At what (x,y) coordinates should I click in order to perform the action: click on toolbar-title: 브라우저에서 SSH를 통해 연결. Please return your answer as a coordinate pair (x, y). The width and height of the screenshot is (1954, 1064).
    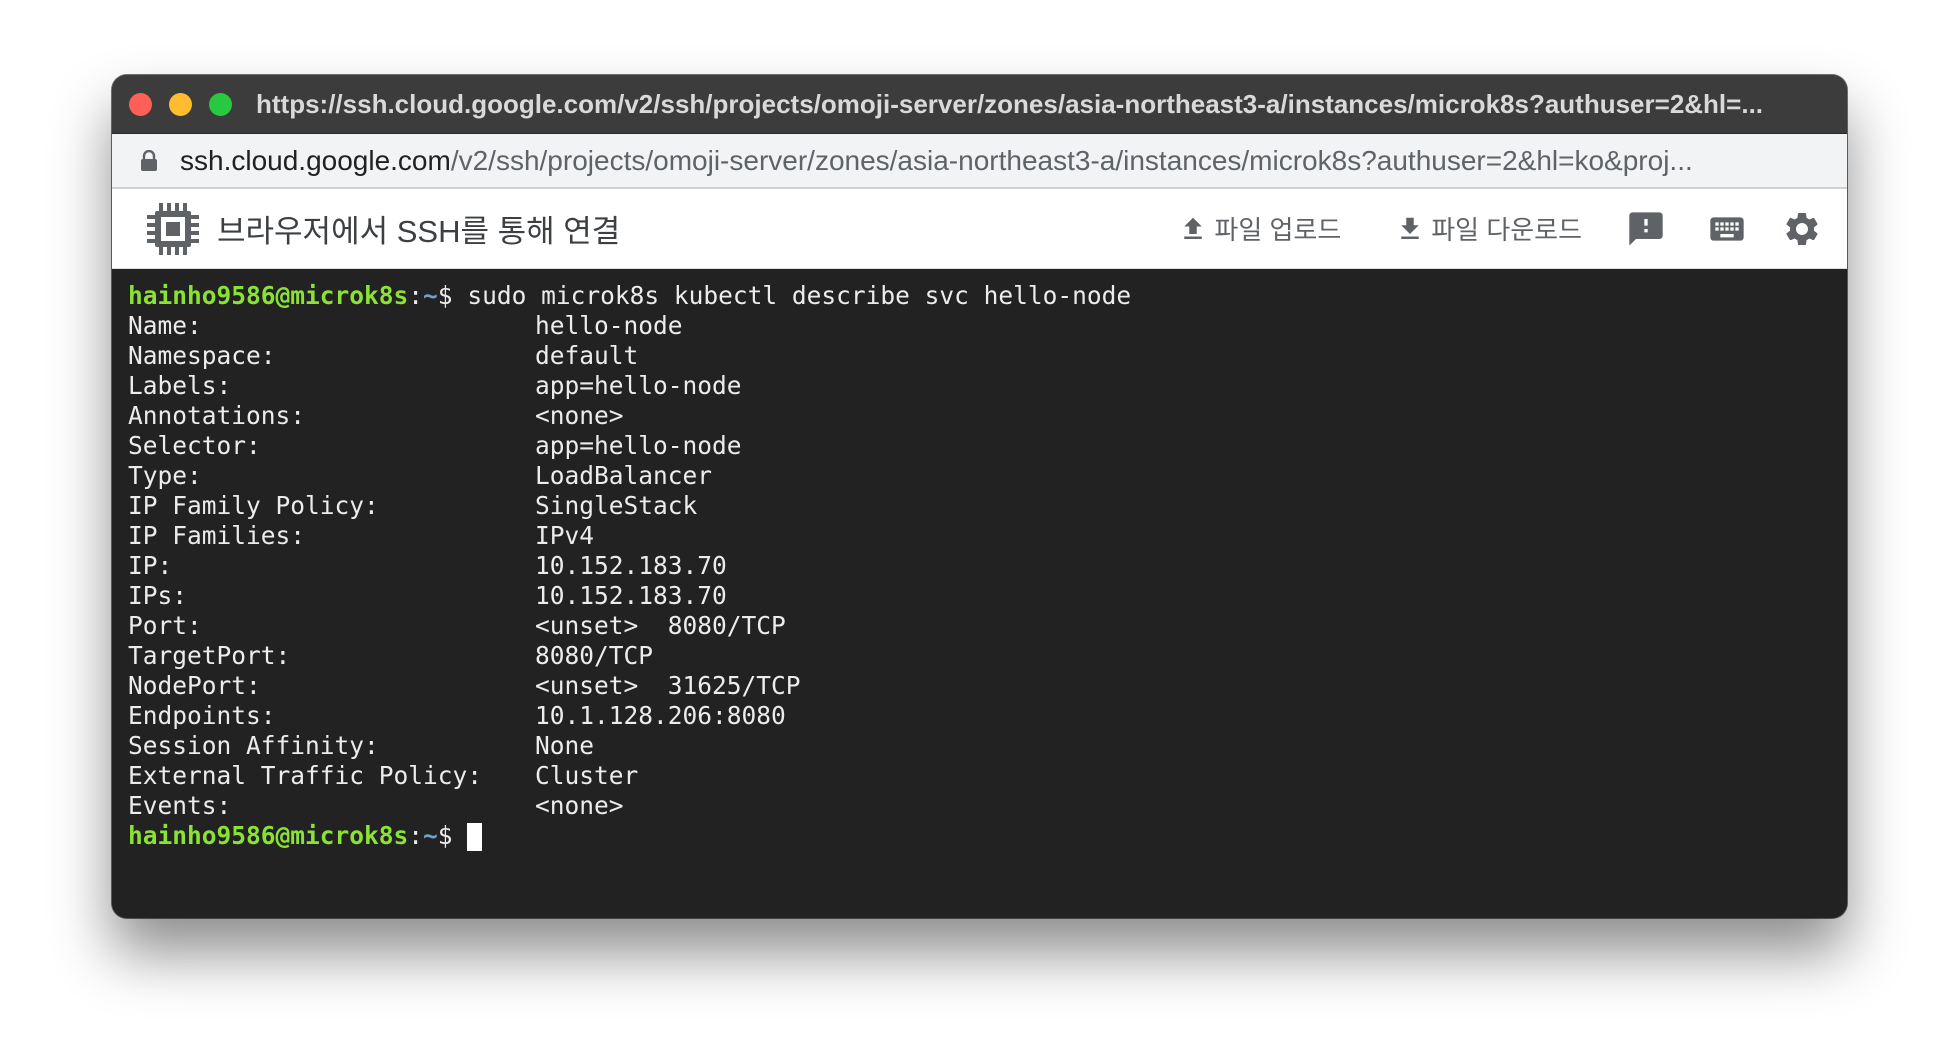
    Looking at the image, I should click on (419, 231).